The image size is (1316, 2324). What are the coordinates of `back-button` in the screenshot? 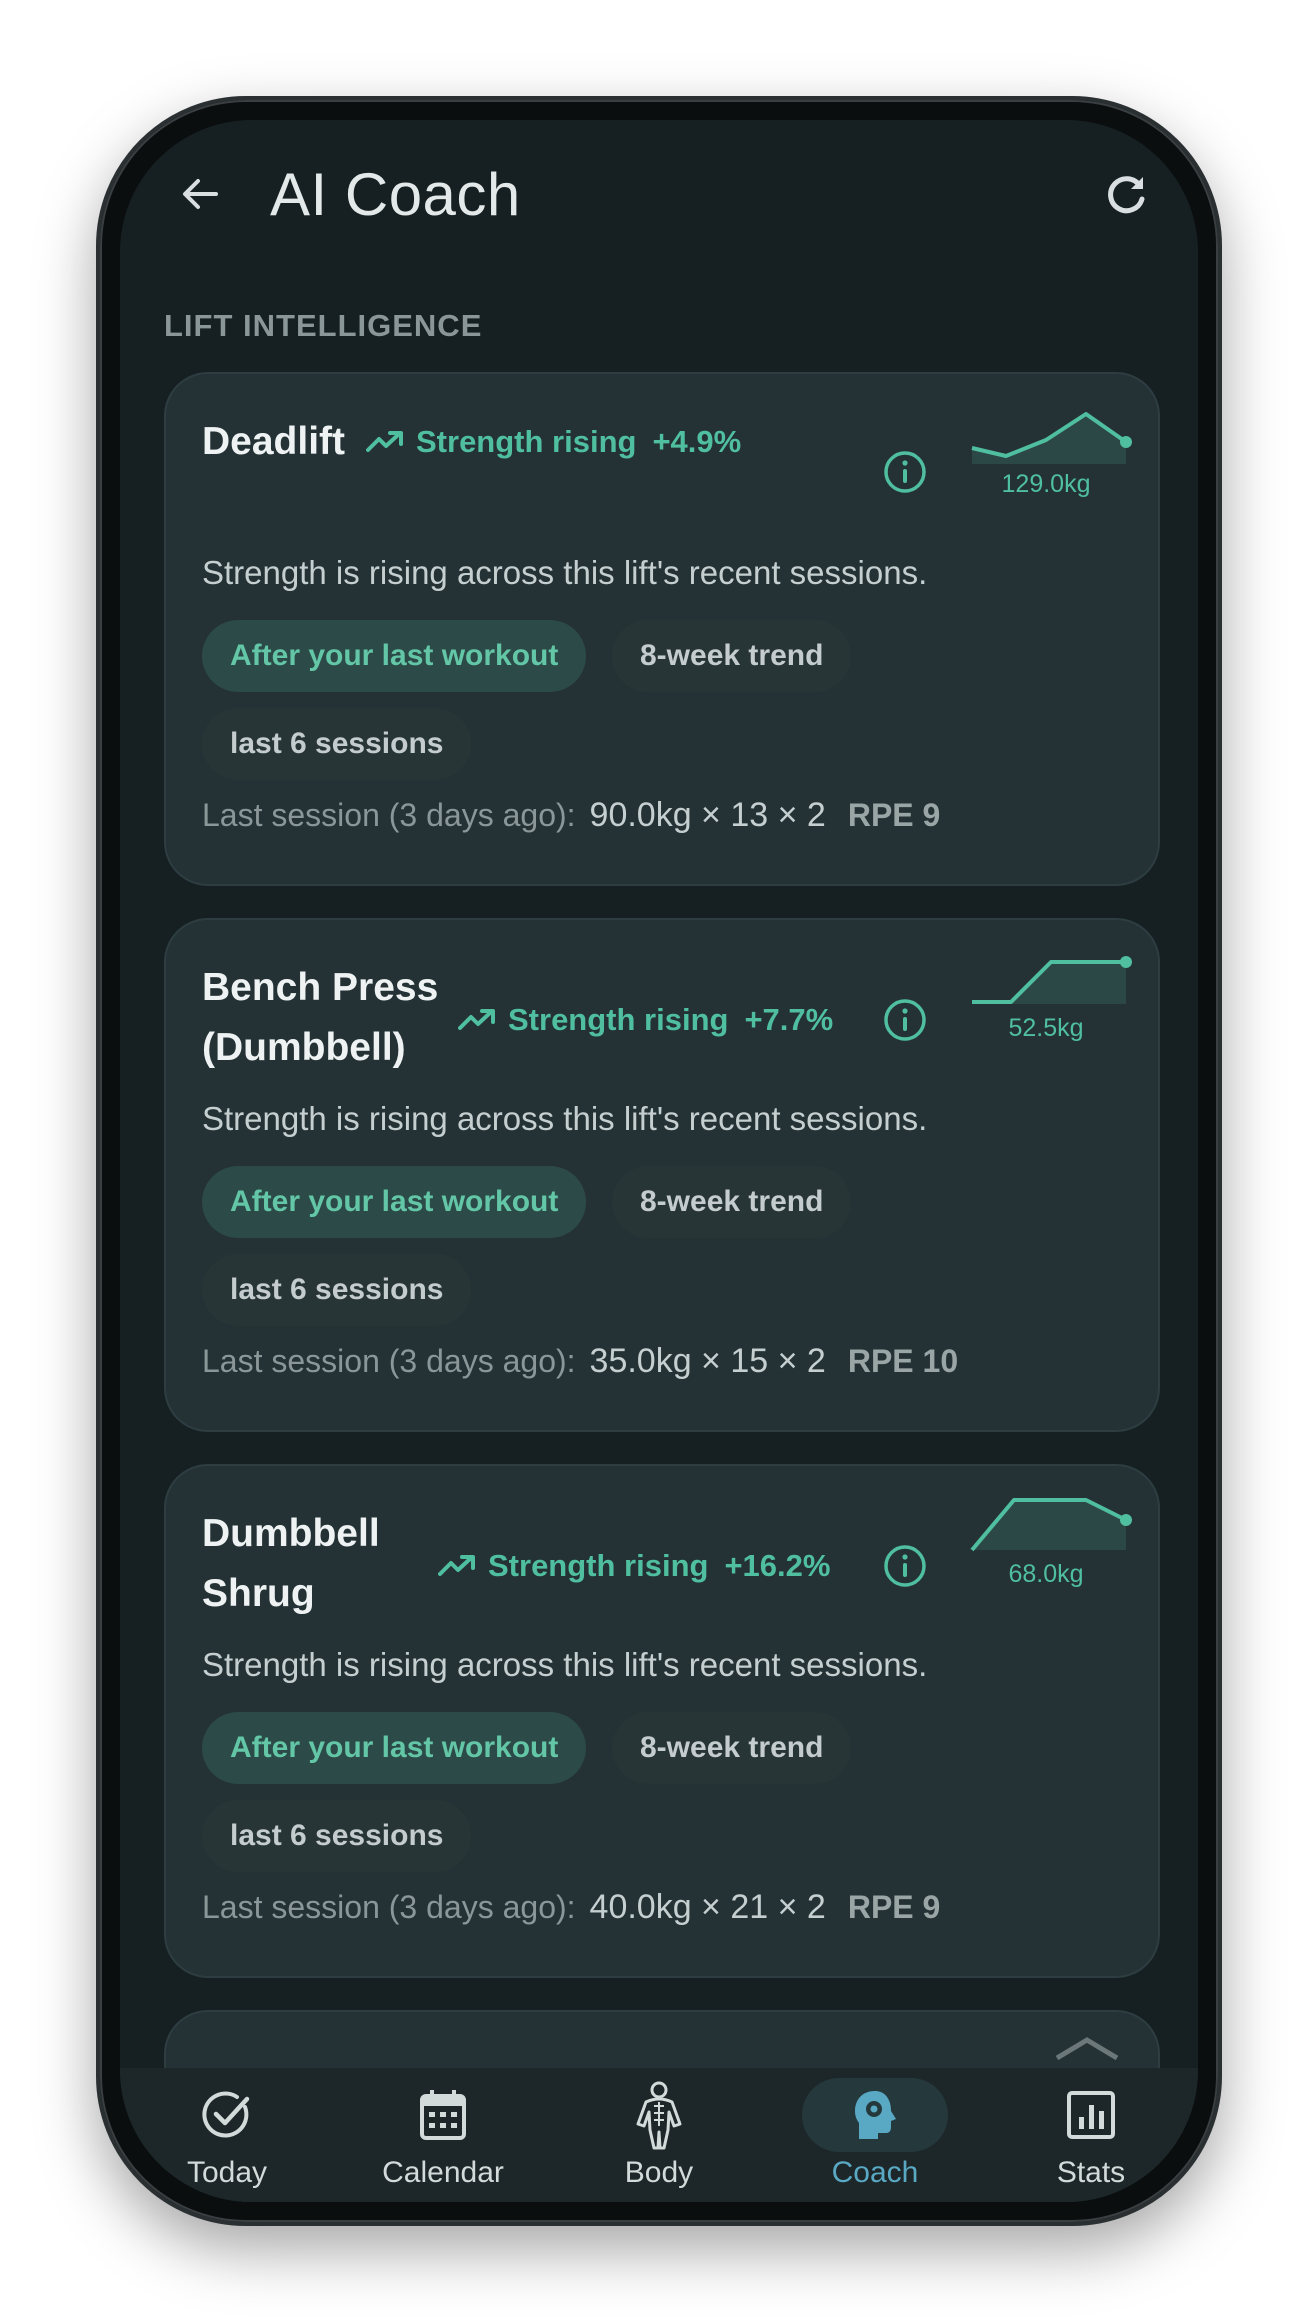 It's located at (200, 194).